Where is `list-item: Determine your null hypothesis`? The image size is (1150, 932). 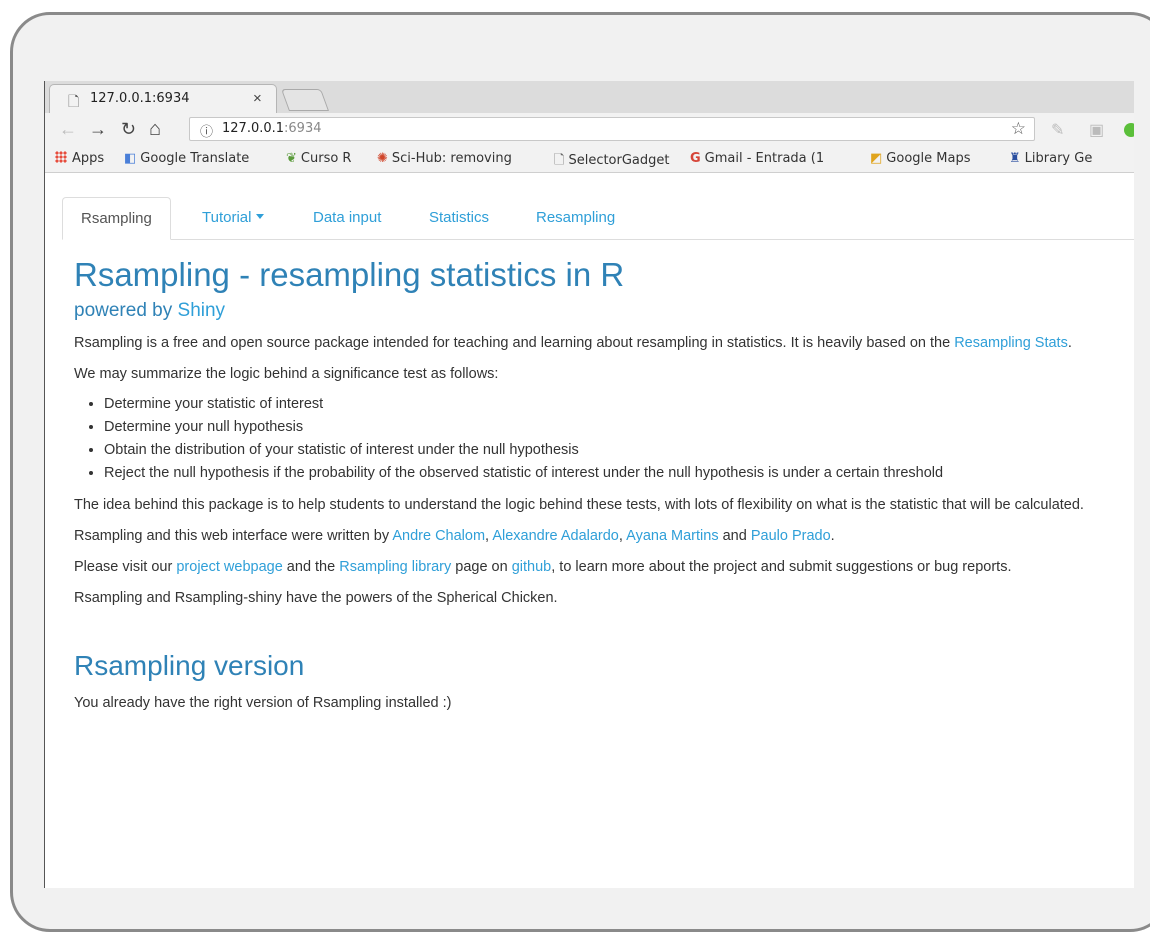 list-item: Determine your null hypothesis is located at coordinates (619, 427).